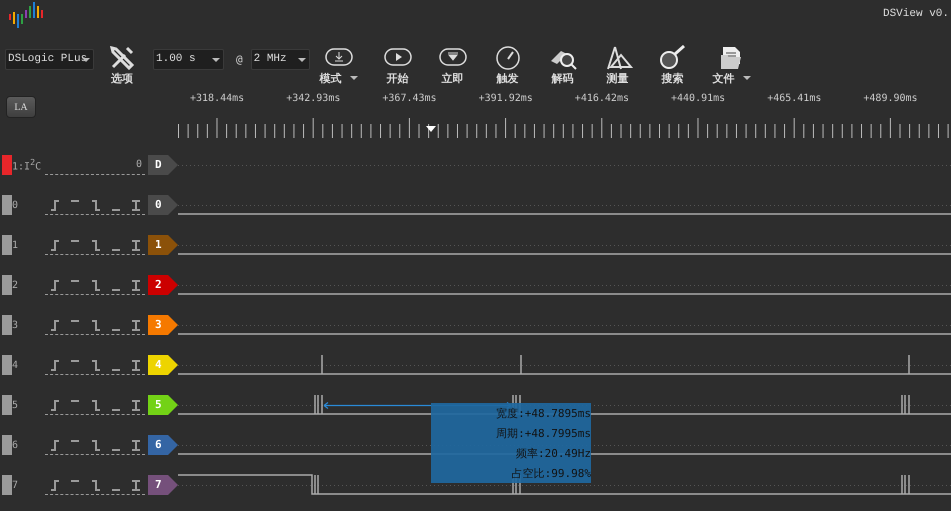 Image resolution: width=951 pixels, height=511 pixels. What do you see at coordinates (551, 473) in the screenshot?
I see `measurement-text: 占空比:99.98%` at bounding box center [551, 473].